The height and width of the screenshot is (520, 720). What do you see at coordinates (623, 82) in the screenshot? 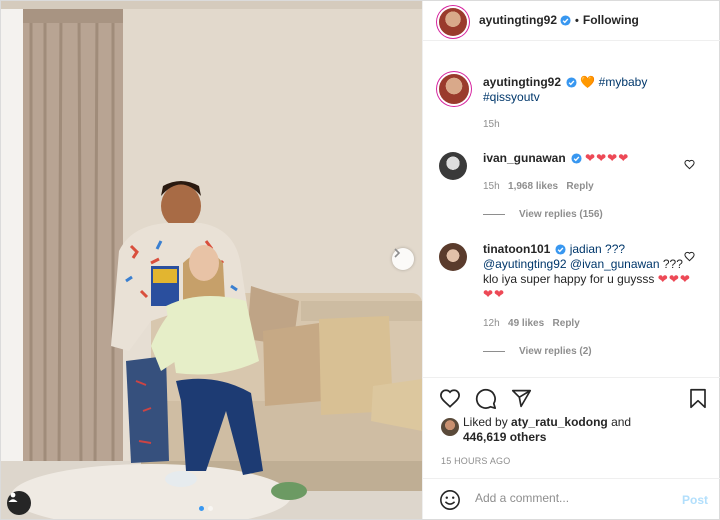
I see `hashtag-link: #mybaby` at bounding box center [623, 82].